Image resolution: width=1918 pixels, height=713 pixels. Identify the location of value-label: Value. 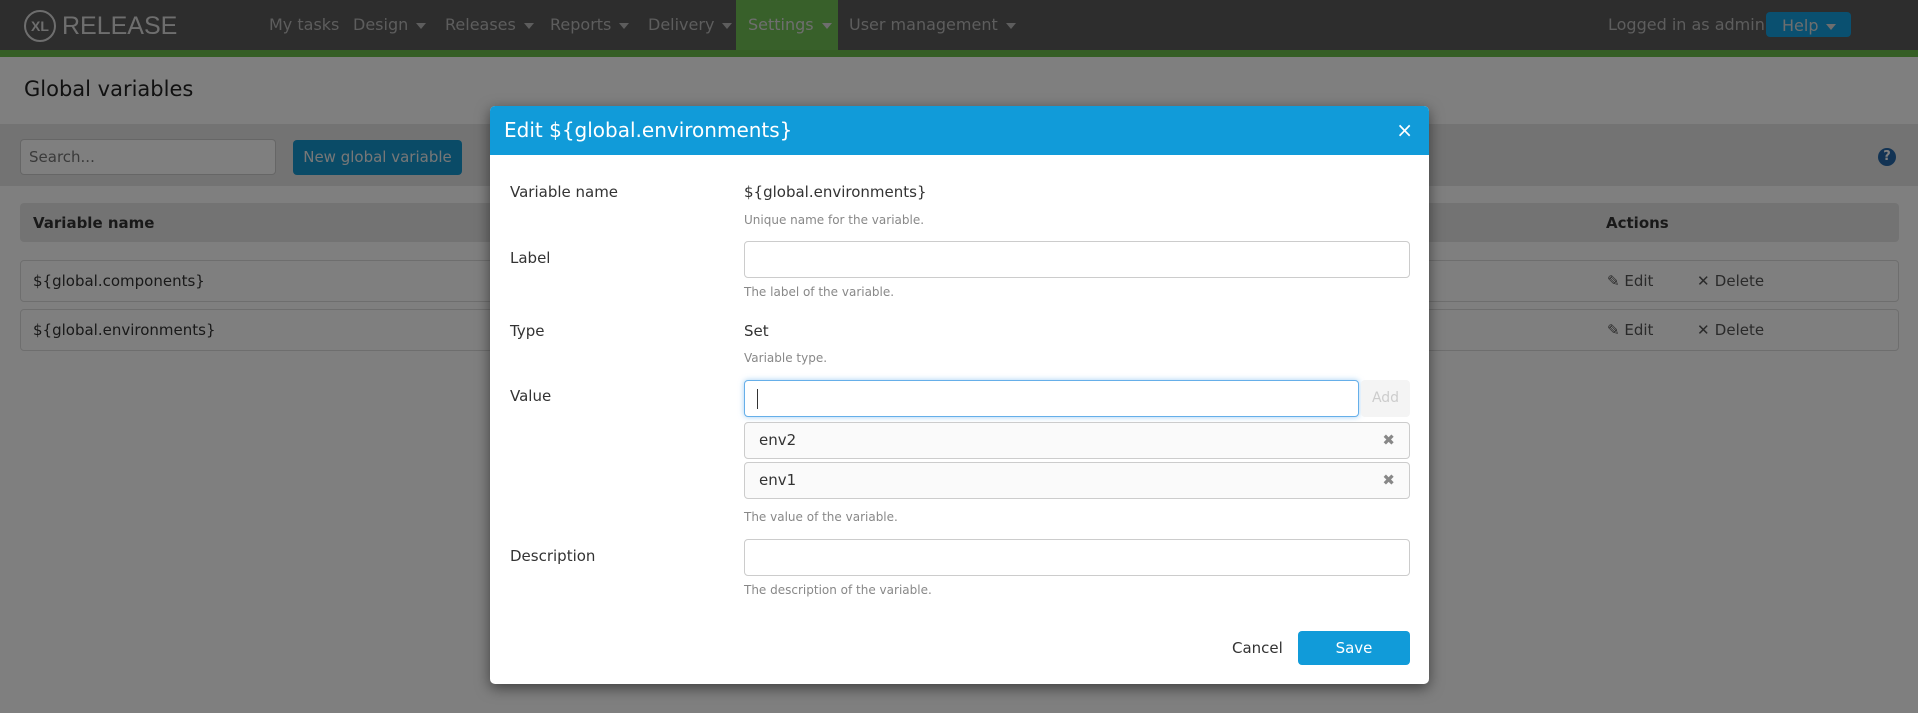
(531, 396).